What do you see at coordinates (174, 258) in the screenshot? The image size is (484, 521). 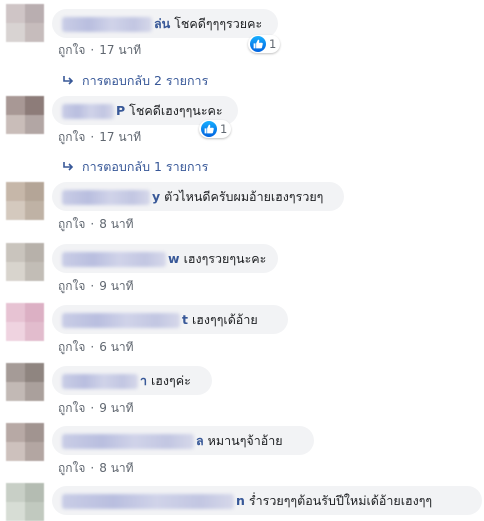 I see `commenter-name: w` at bounding box center [174, 258].